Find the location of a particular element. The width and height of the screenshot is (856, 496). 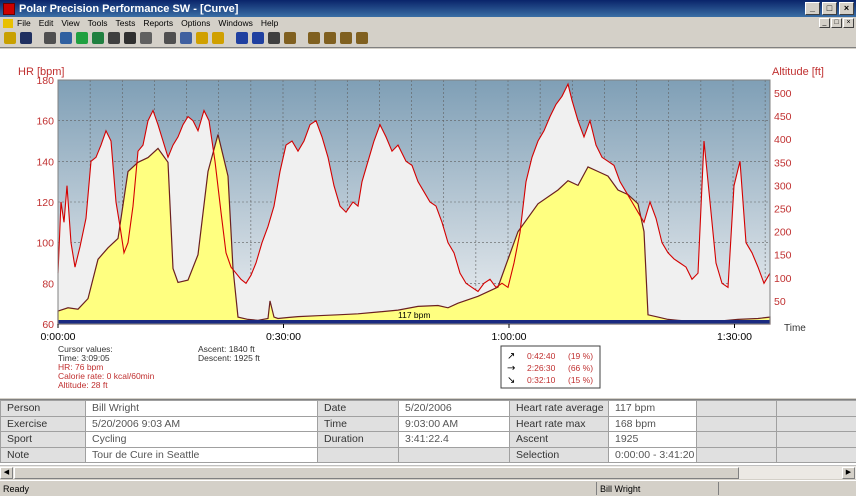

info-value: 117 bpm is located at coordinates (652, 408).